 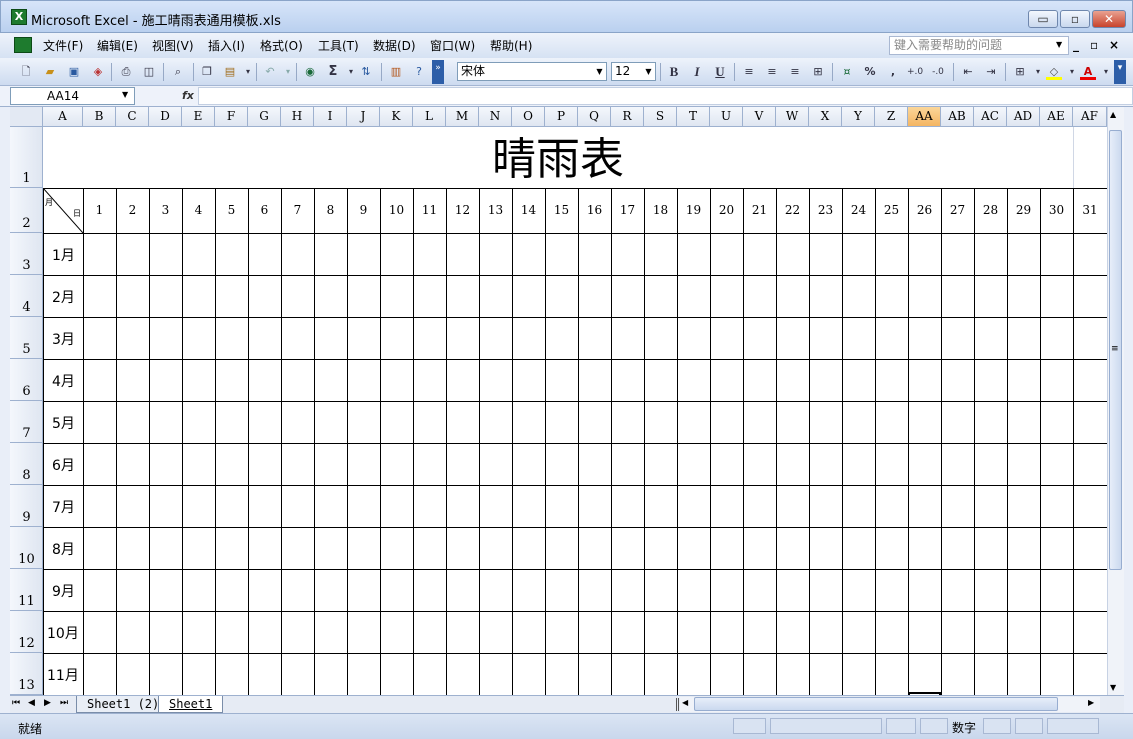 I want to click on row-header: 1, so click(x=26, y=157).